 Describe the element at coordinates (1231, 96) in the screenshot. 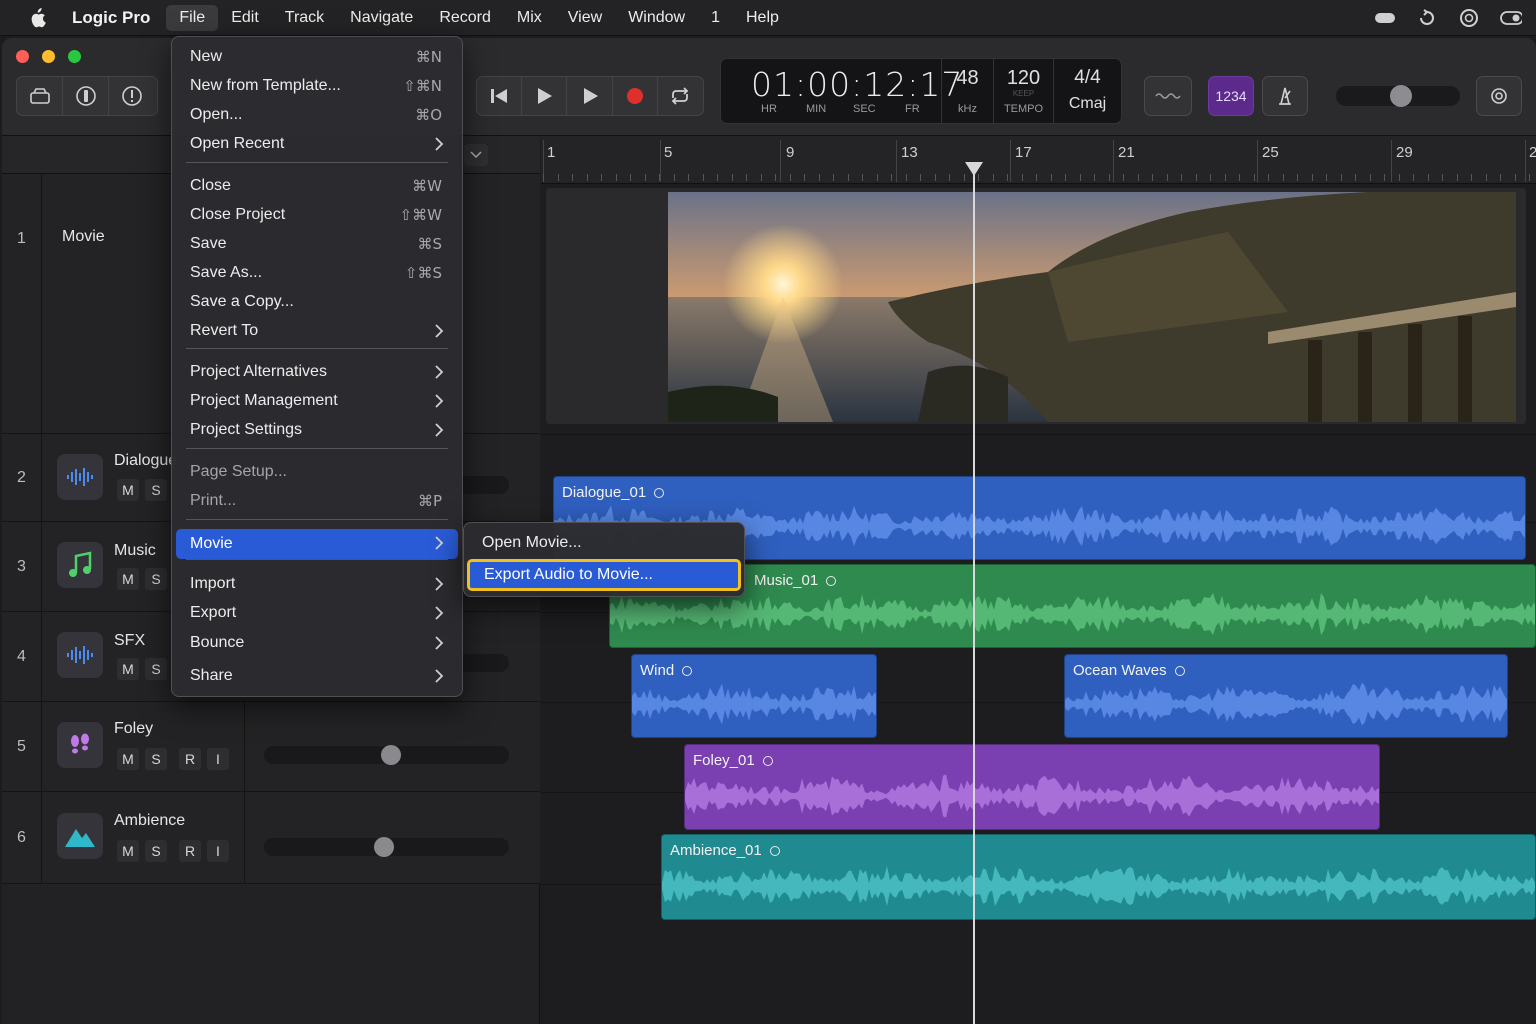

I see `count-in-button: 1234` at that location.